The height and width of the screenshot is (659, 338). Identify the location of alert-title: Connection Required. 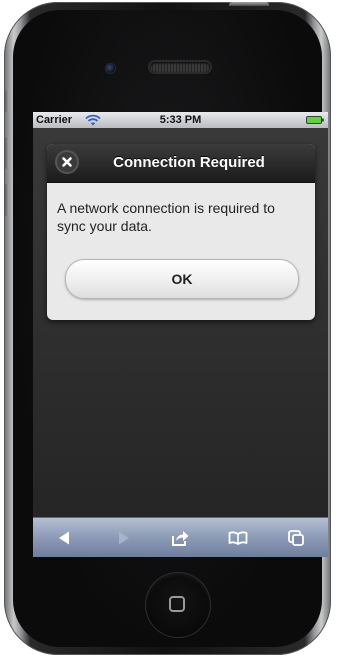
(189, 162).